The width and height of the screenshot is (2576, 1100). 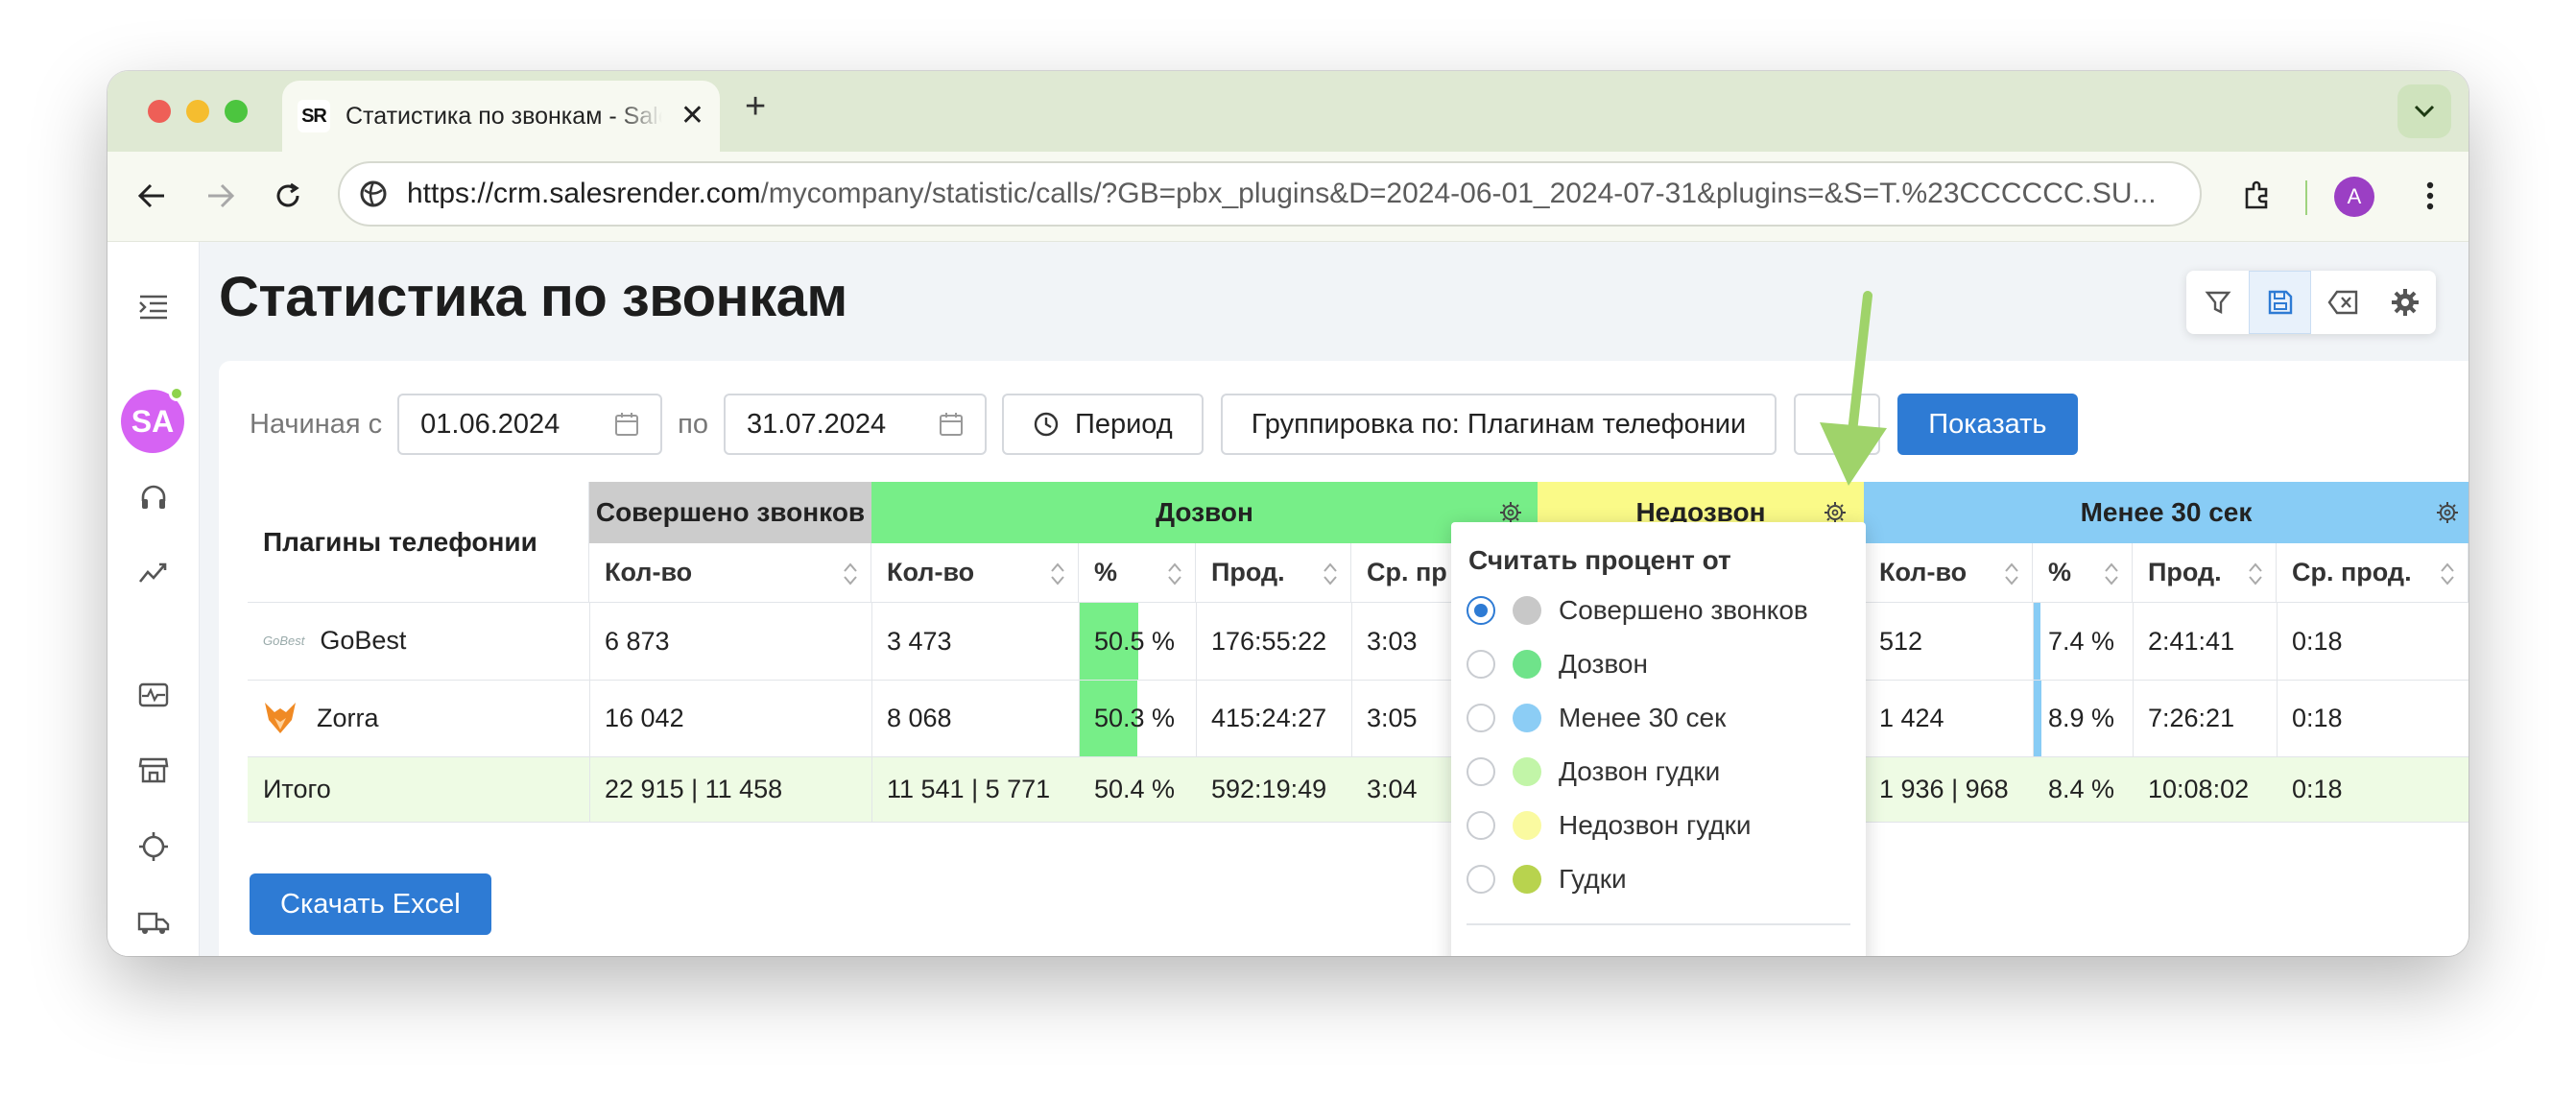 I want to click on radio-made, so click(x=1481, y=610).